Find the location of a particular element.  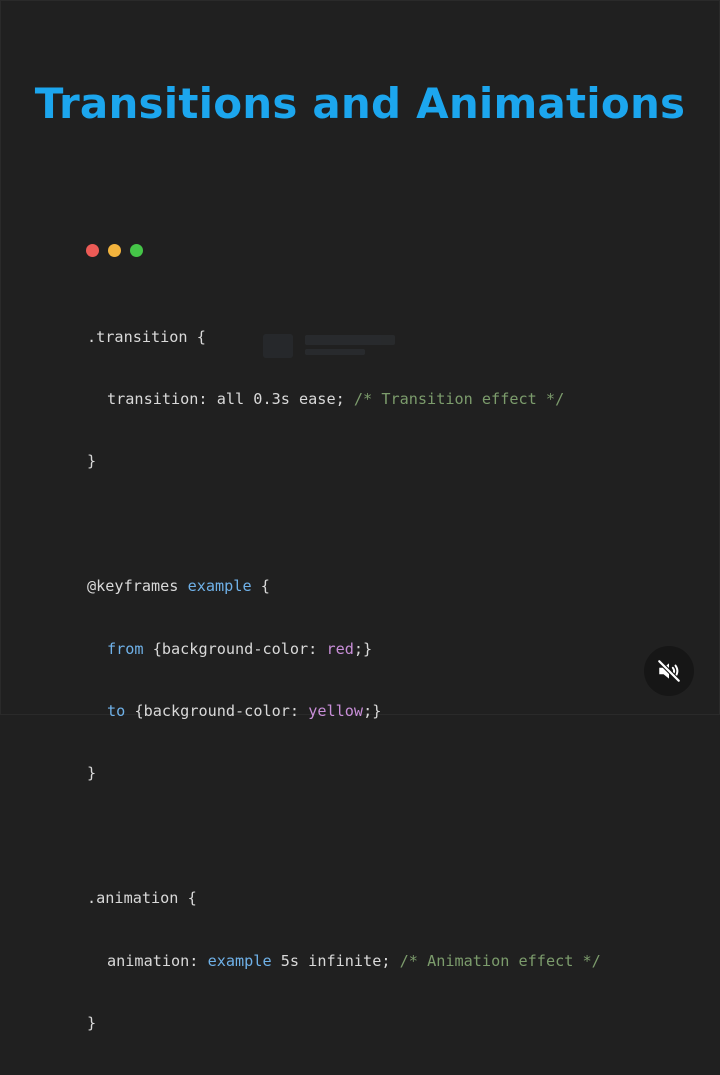

mute-button is located at coordinates (669, 671).